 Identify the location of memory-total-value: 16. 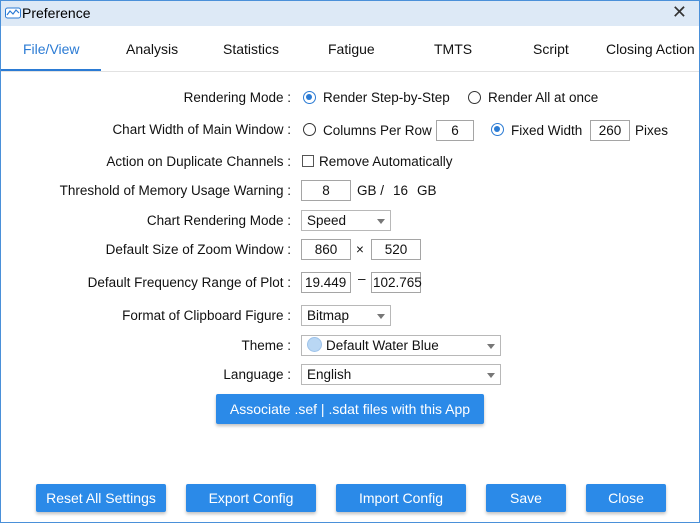
(401, 190).